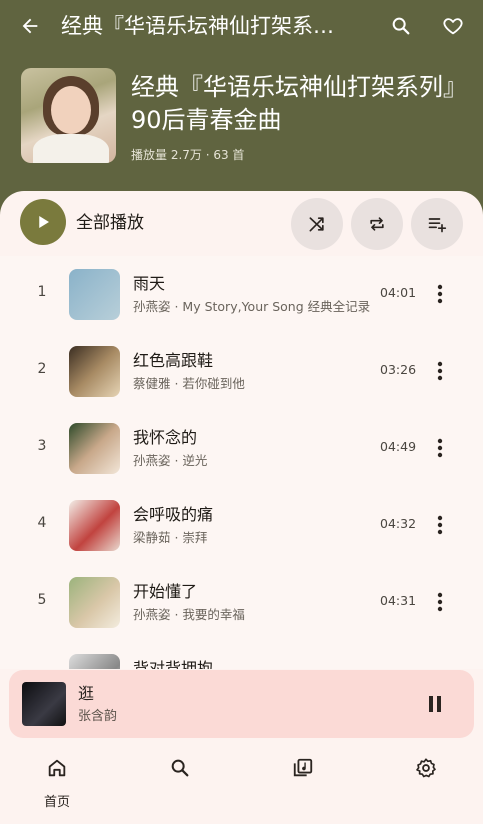 The height and width of the screenshot is (824, 483). Describe the element at coordinates (68, 115) in the screenshot. I see `playlist-cover-image` at that location.